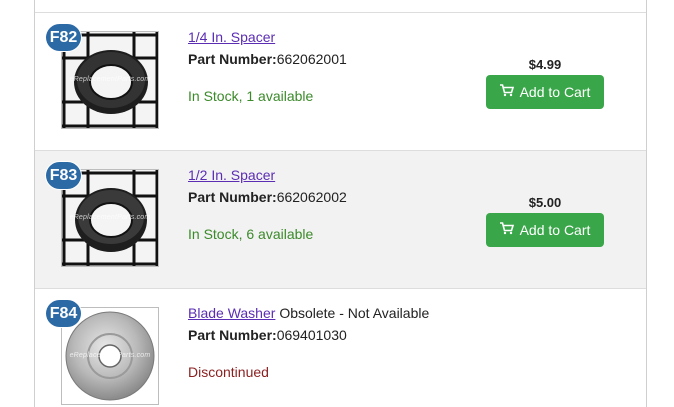  What do you see at coordinates (545, 64) in the screenshot?
I see `price: $4.99` at bounding box center [545, 64].